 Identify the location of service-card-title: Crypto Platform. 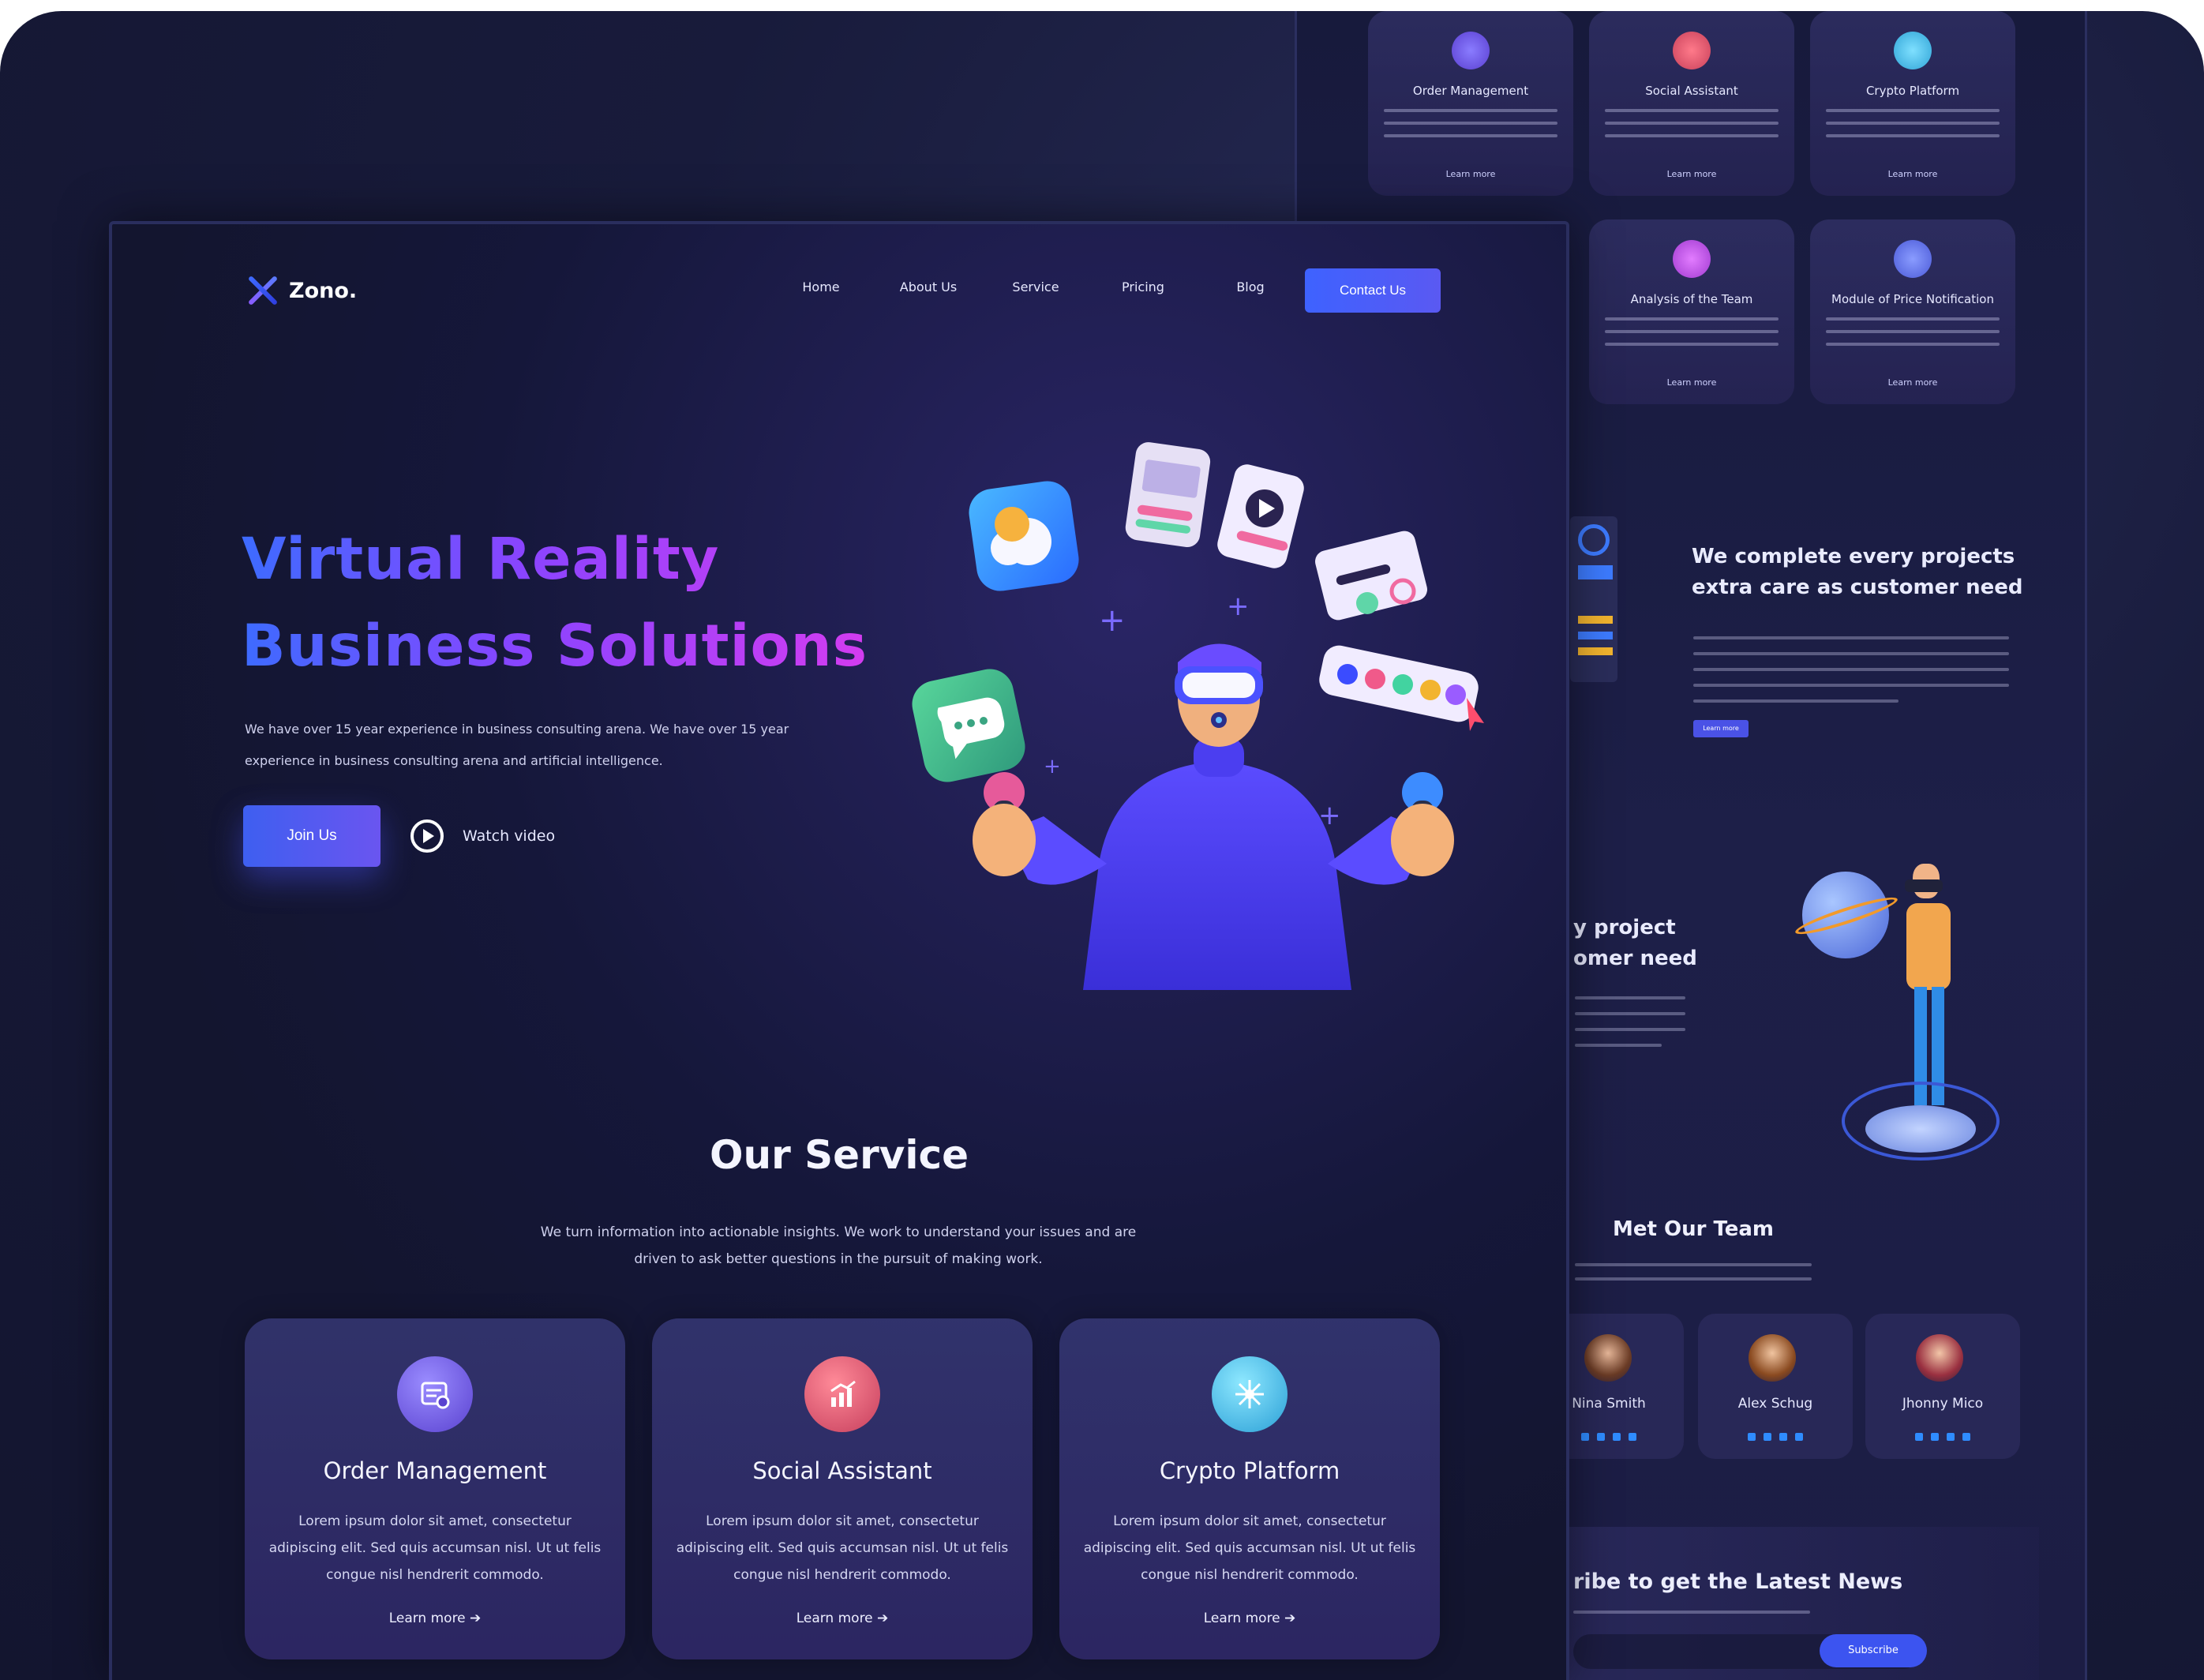
(1249, 1470).